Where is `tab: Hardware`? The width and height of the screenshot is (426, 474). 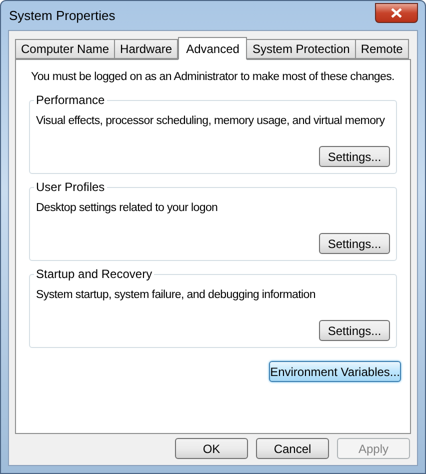
tab: Hardware is located at coordinates (146, 49).